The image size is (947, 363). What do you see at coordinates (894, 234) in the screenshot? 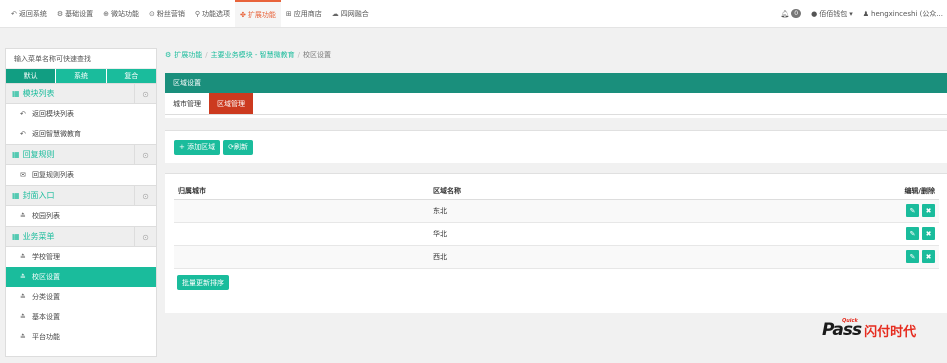
I see `cell-actions: ✎ ✖` at bounding box center [894, 234].